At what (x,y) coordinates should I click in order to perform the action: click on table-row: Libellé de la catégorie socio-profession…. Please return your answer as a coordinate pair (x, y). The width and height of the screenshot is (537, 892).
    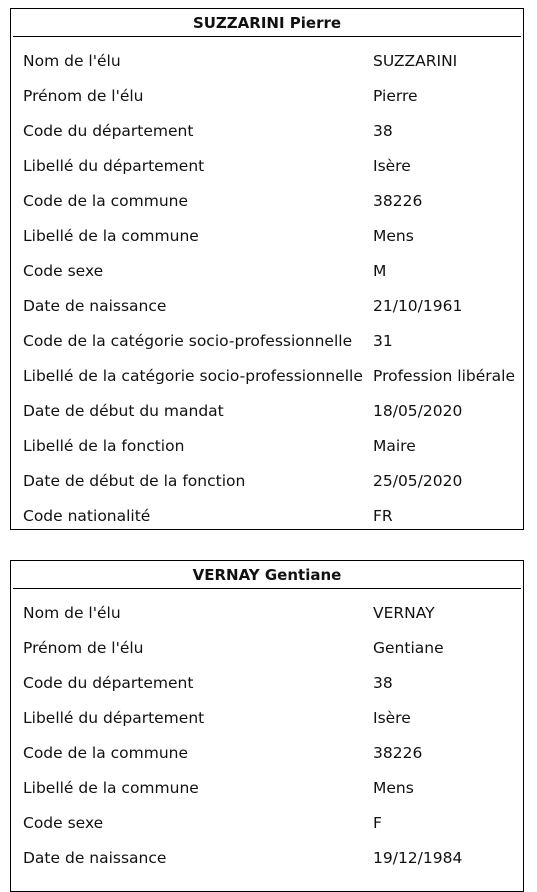
    Looking at the image, I should click on (267, 376).